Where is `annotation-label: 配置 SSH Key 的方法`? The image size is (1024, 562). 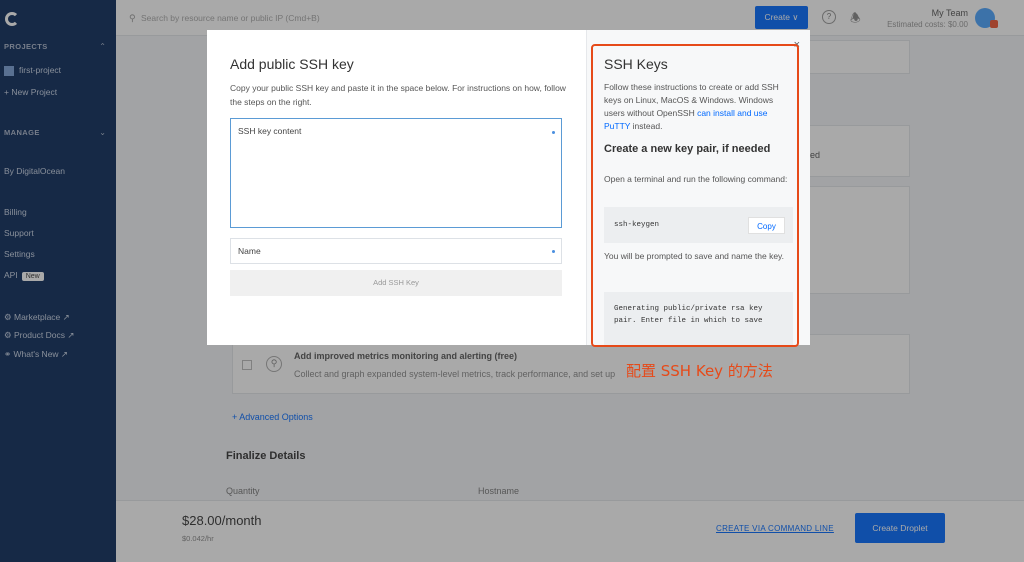 annotation-label: 配置 SSH Key 的方法 is located at coordinates (699, 371).